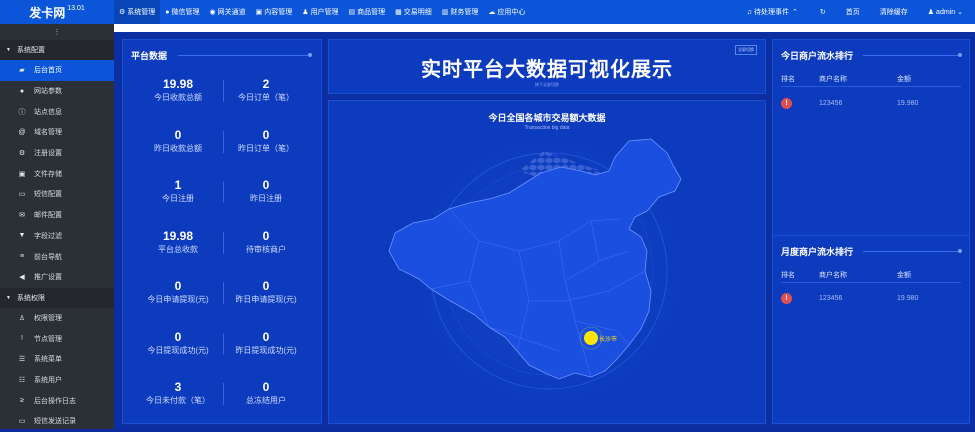  Describe the element at coordinates (22, 318) in the screenshot. I see `user-lock-icon: ♙` at that location.